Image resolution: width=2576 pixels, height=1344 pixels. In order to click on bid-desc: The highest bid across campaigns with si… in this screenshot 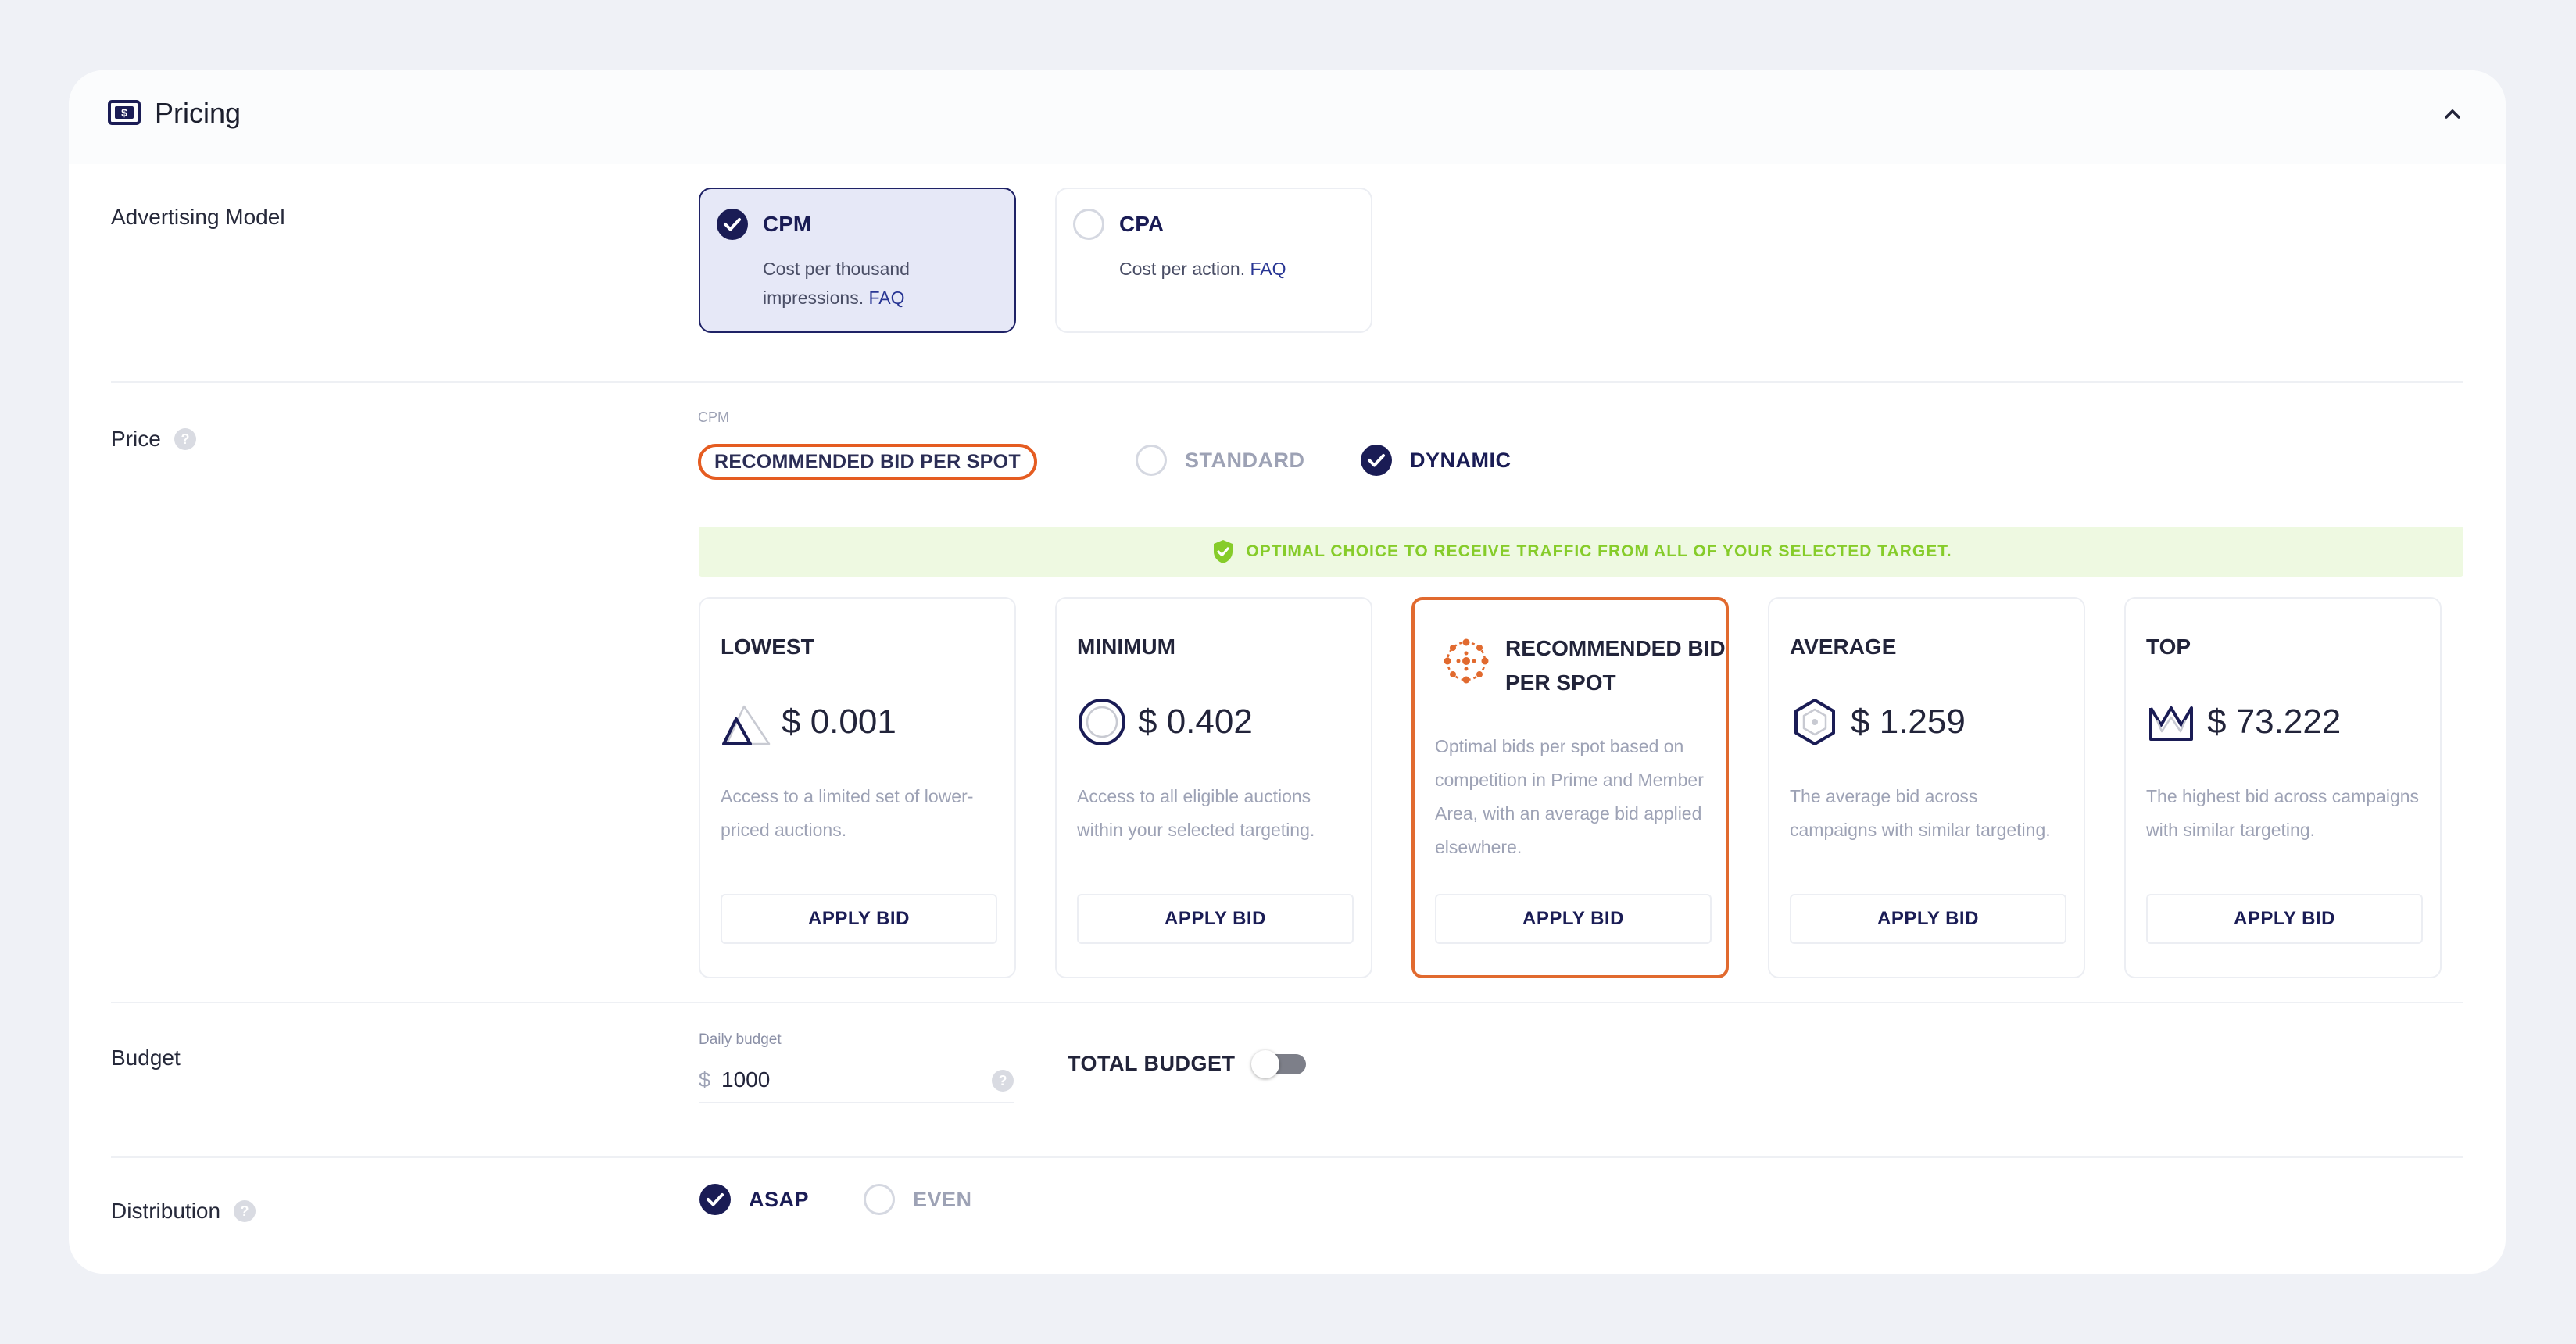, I will do `click(2283, 813)`.